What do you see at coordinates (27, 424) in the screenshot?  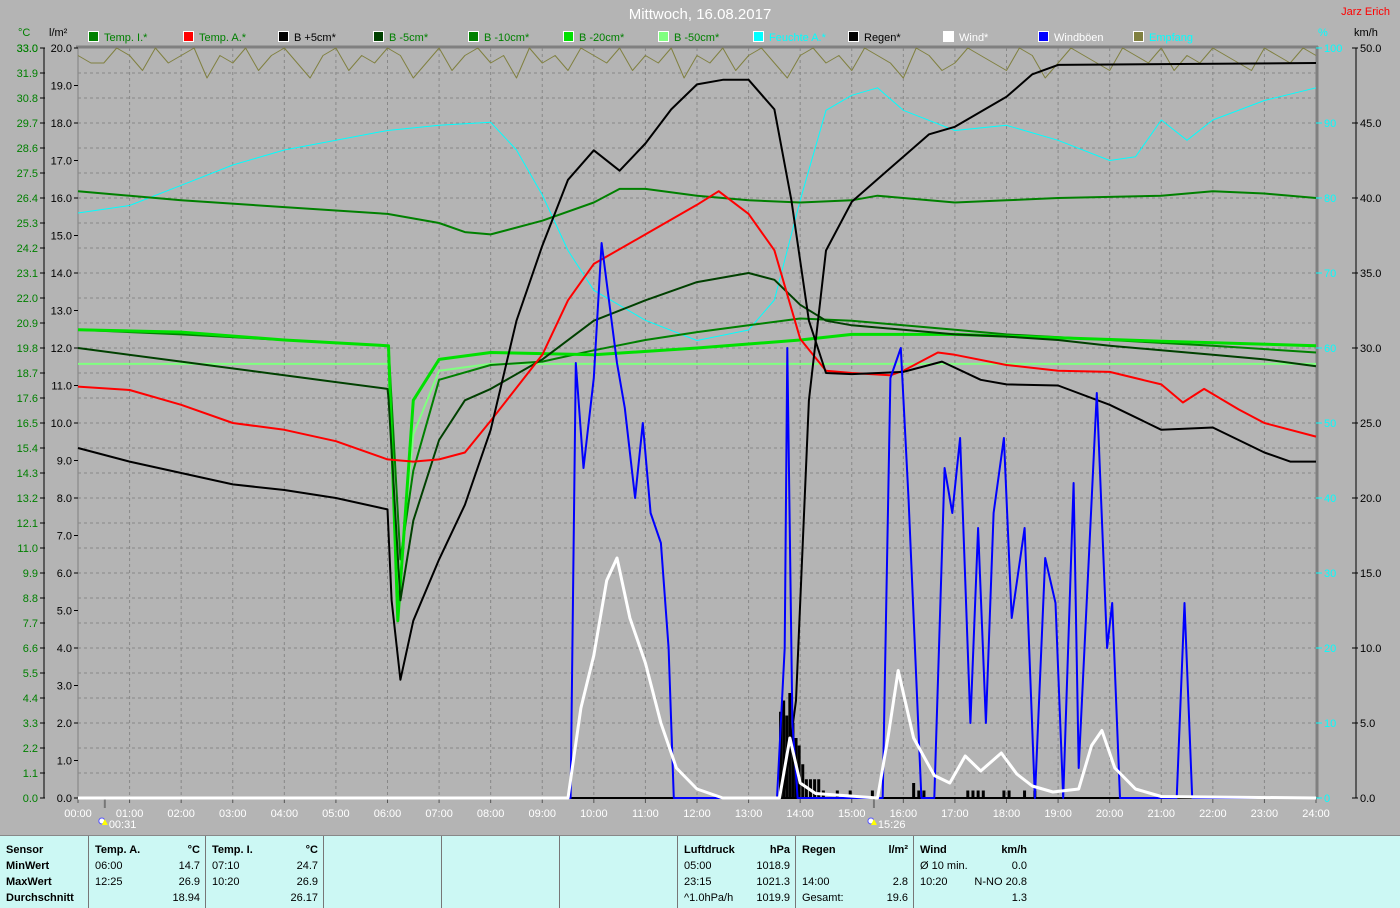 I see `celsius-tick-label: 16.5` at bounding box center [27, 424].